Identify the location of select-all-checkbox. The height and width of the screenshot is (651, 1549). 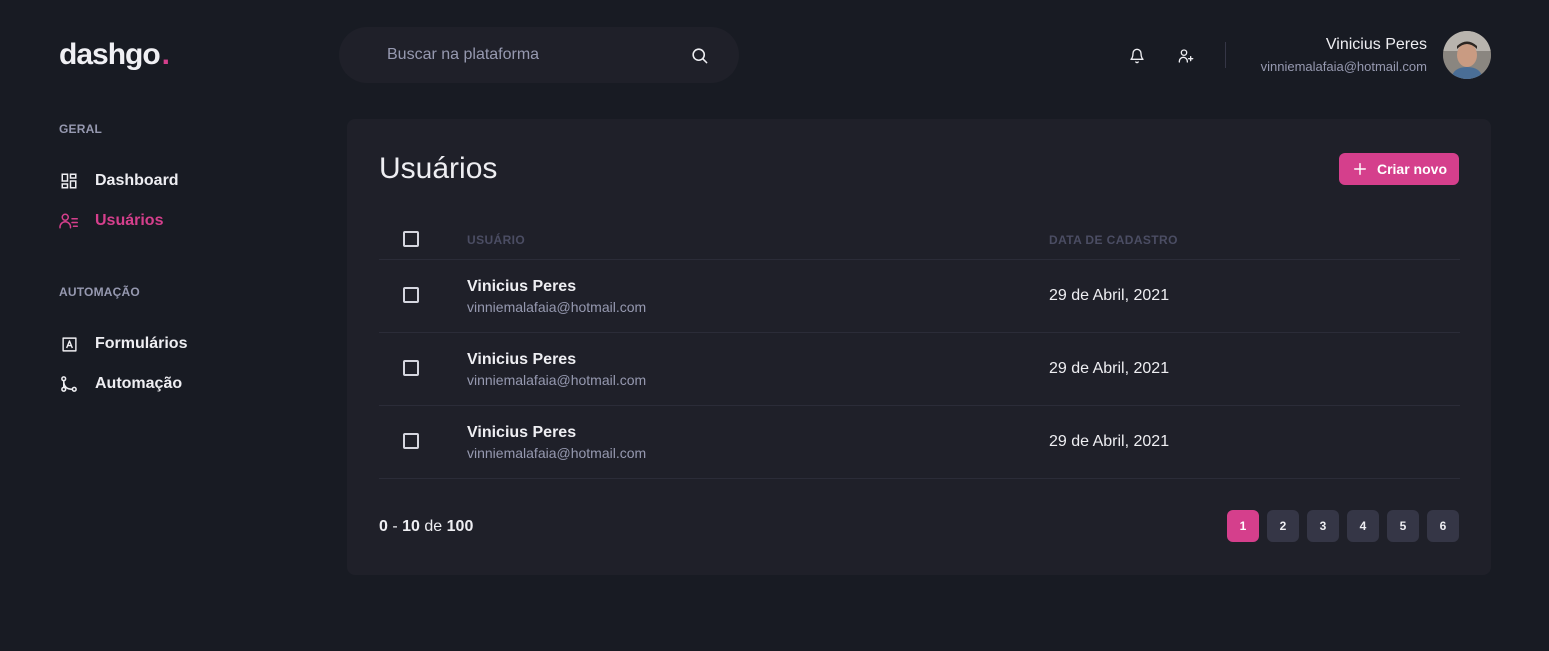
(411, 239).